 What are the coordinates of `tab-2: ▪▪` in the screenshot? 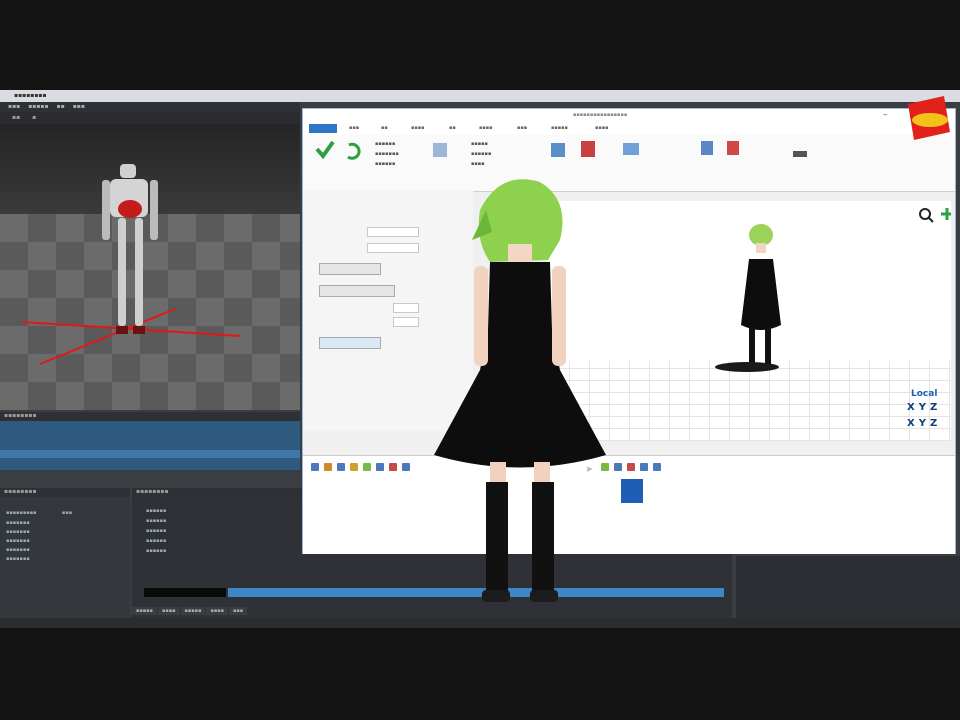 It's located at (384, 128).